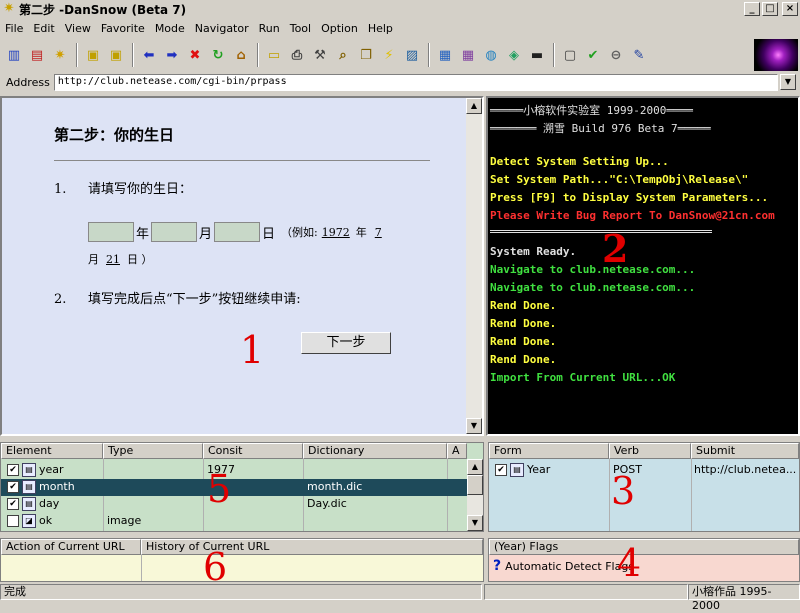 The height and width of the screenshot is (613, 800). Describe the element at coordinates (375, 451) in the screenshot. I see `column-header-dictionary: Dictionary` at that location.